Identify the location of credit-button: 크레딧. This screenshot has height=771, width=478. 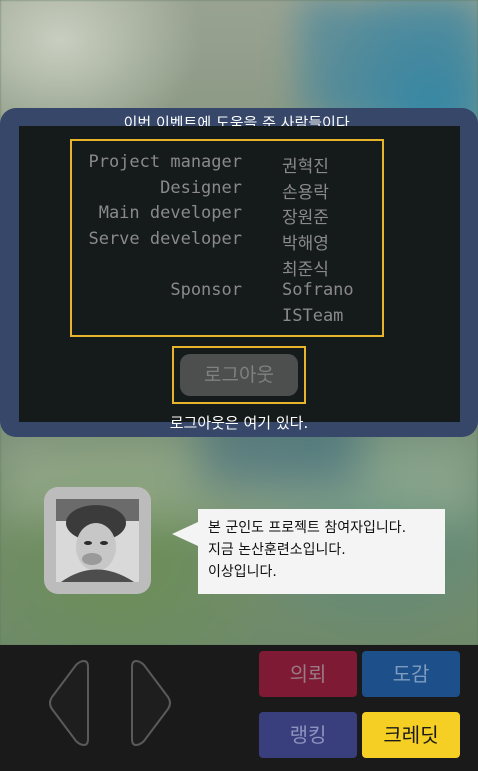
(411, 735).